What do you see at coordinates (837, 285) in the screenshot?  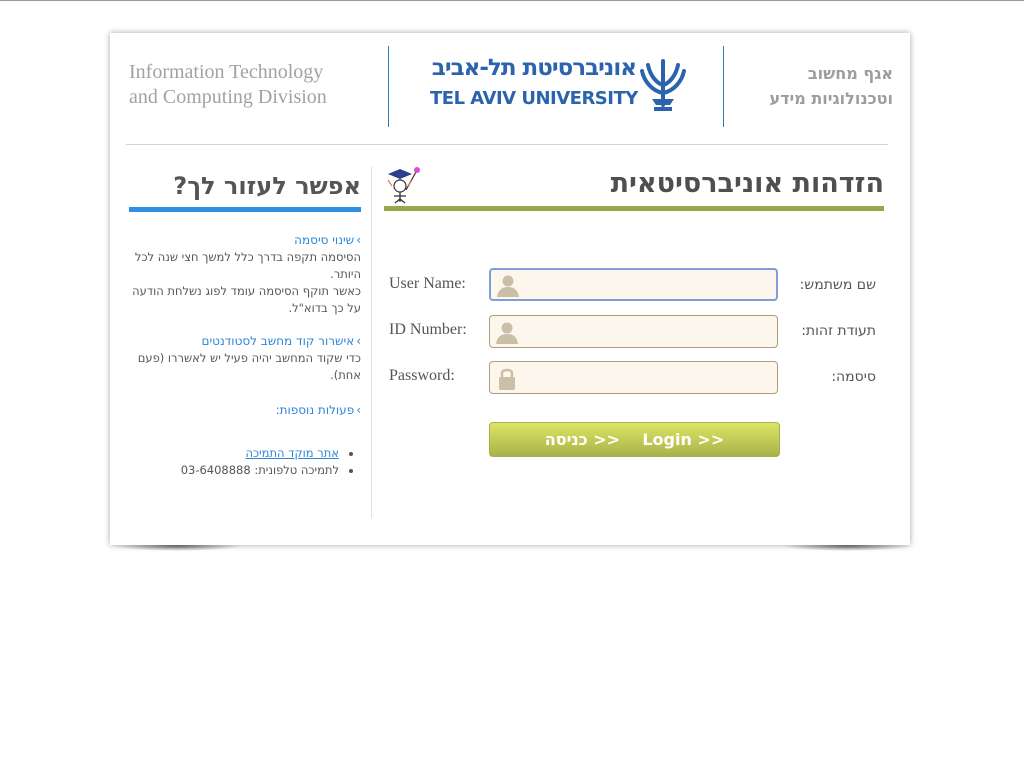 I see `username-label-he: שם משתמש:` at bounding box center [837, 285].